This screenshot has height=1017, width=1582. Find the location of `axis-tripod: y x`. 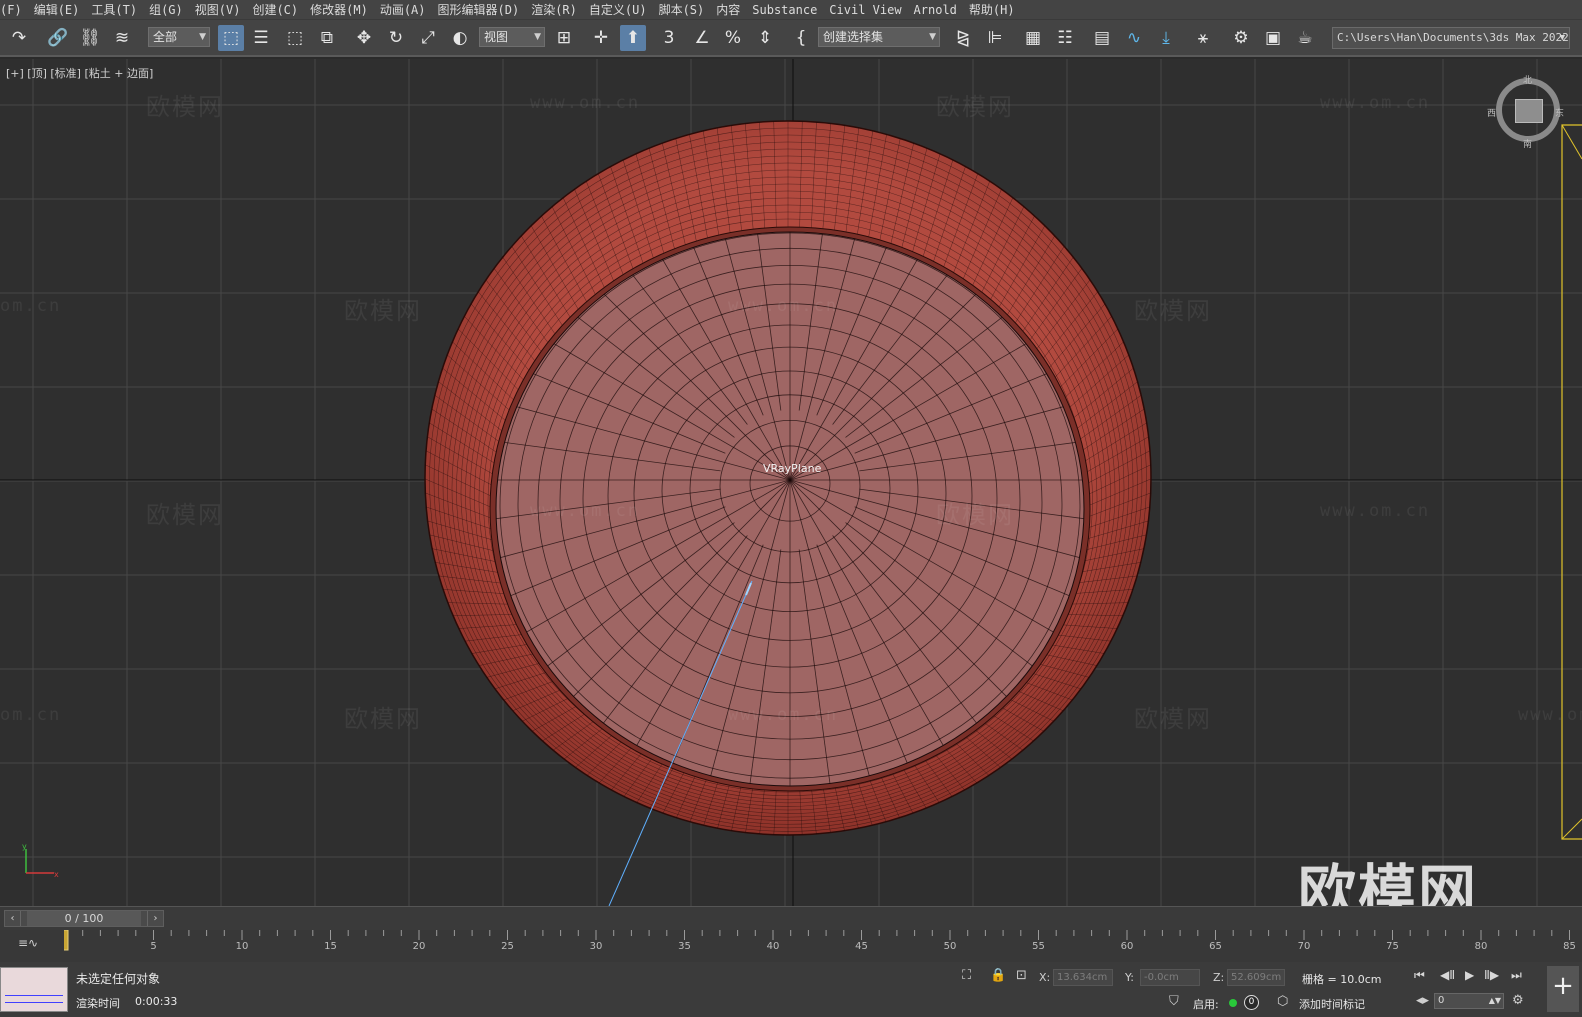

axis-tripod: y x is located at coordinates (38, 862).